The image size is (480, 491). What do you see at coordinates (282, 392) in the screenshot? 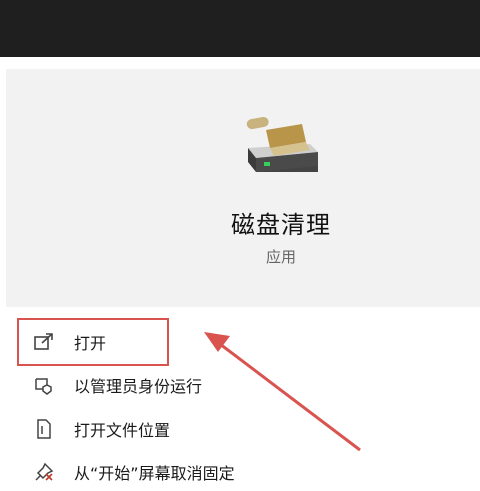
I see `annotation-arrow` at bounding box center [282, 392].